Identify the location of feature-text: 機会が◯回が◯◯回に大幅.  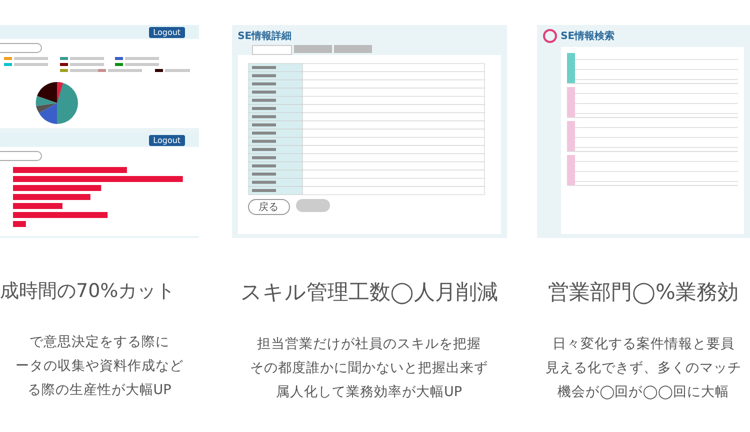
(643, 392).